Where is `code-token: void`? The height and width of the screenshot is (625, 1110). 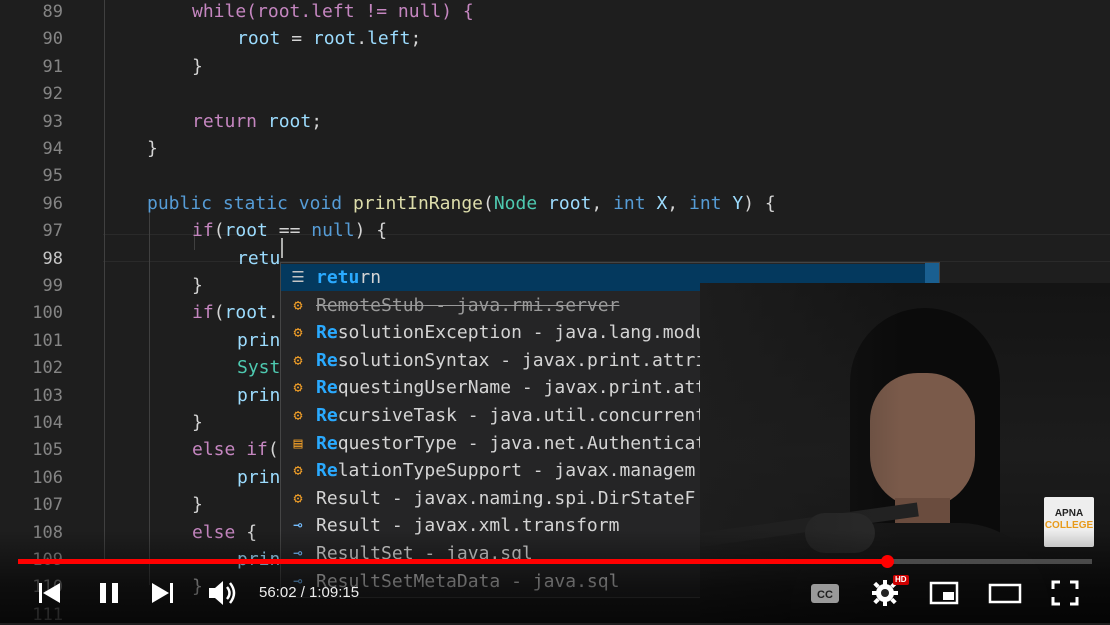
code-token: void is located at coordinates (320, 203).